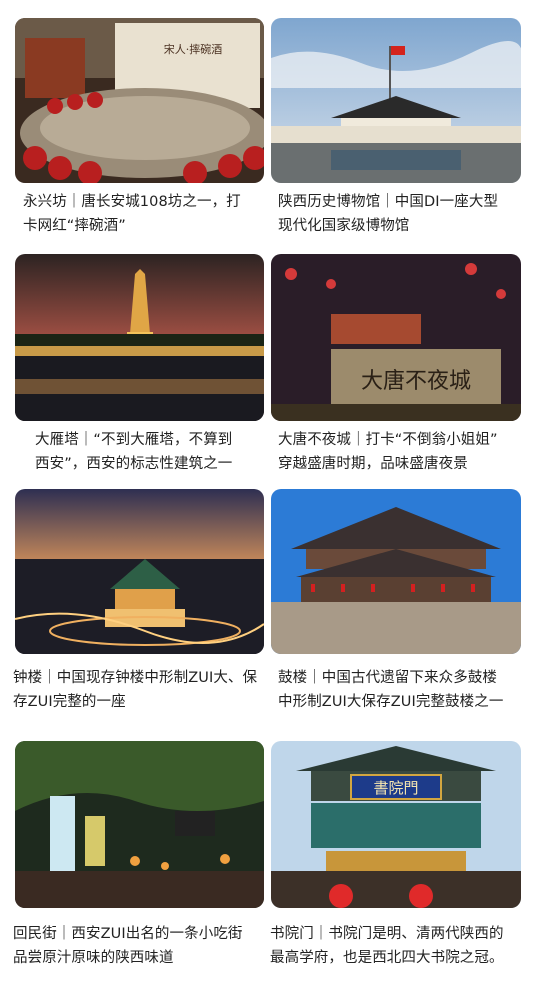 Image resolution: width=533 pixels, height=1000 pixels. Describe the element at coordinates (395, 788) in the screenshot. I see `shuyuanmen-plaque-text: 書院門` at that location.